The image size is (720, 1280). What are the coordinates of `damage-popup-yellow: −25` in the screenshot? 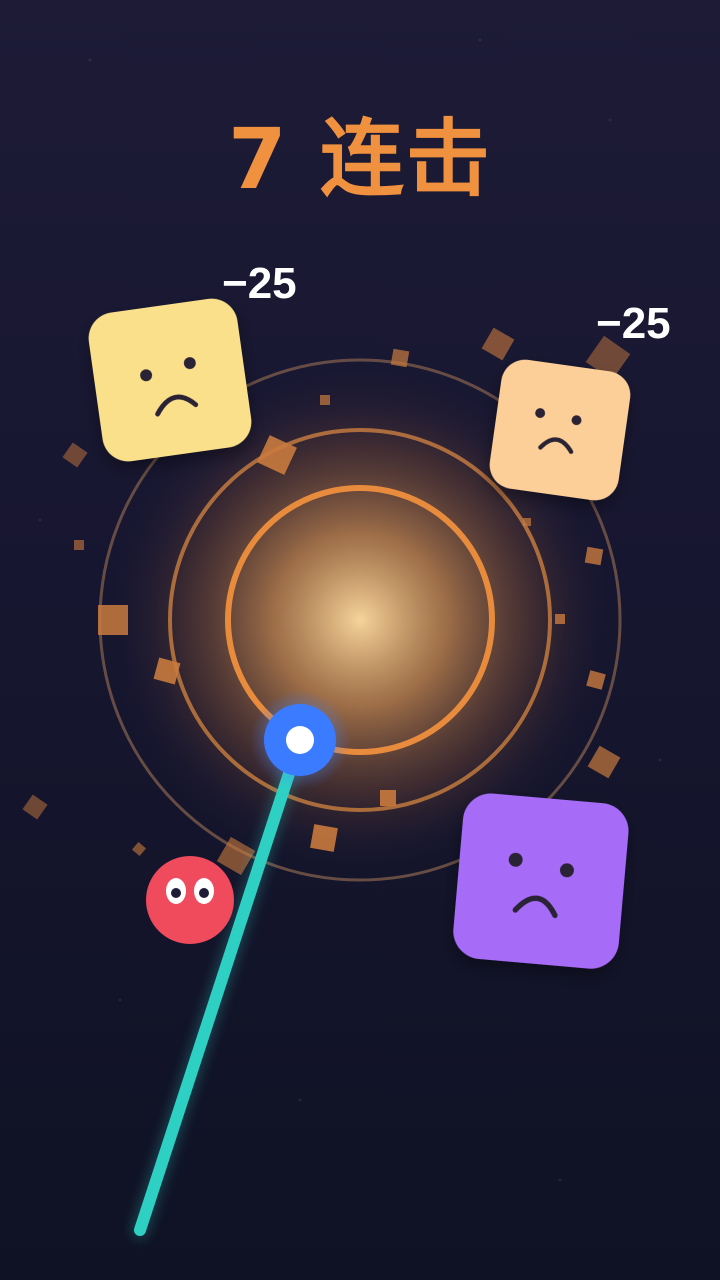 It's located at (259, 283).